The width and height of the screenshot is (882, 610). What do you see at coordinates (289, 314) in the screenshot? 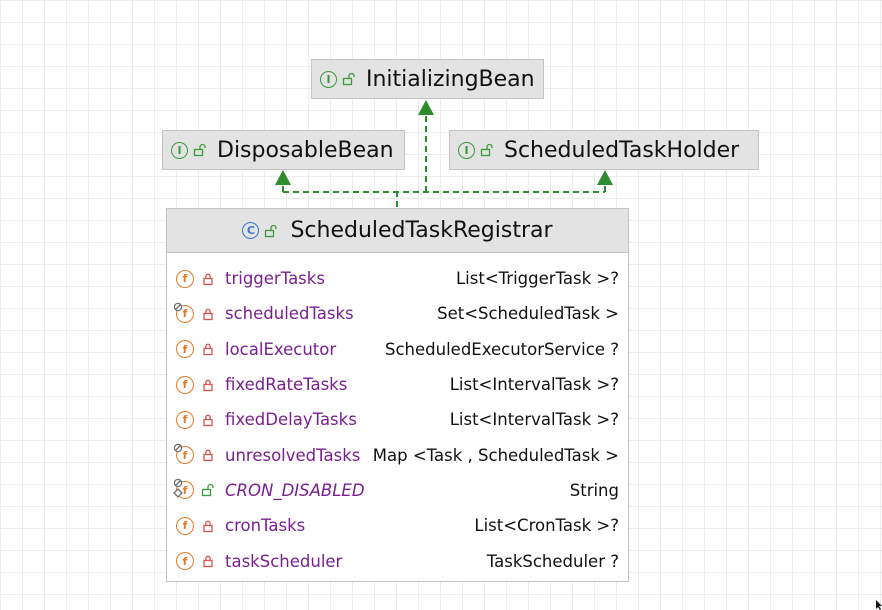
I see `field-name: scheduledTasks` at bounding box center [289, 314].